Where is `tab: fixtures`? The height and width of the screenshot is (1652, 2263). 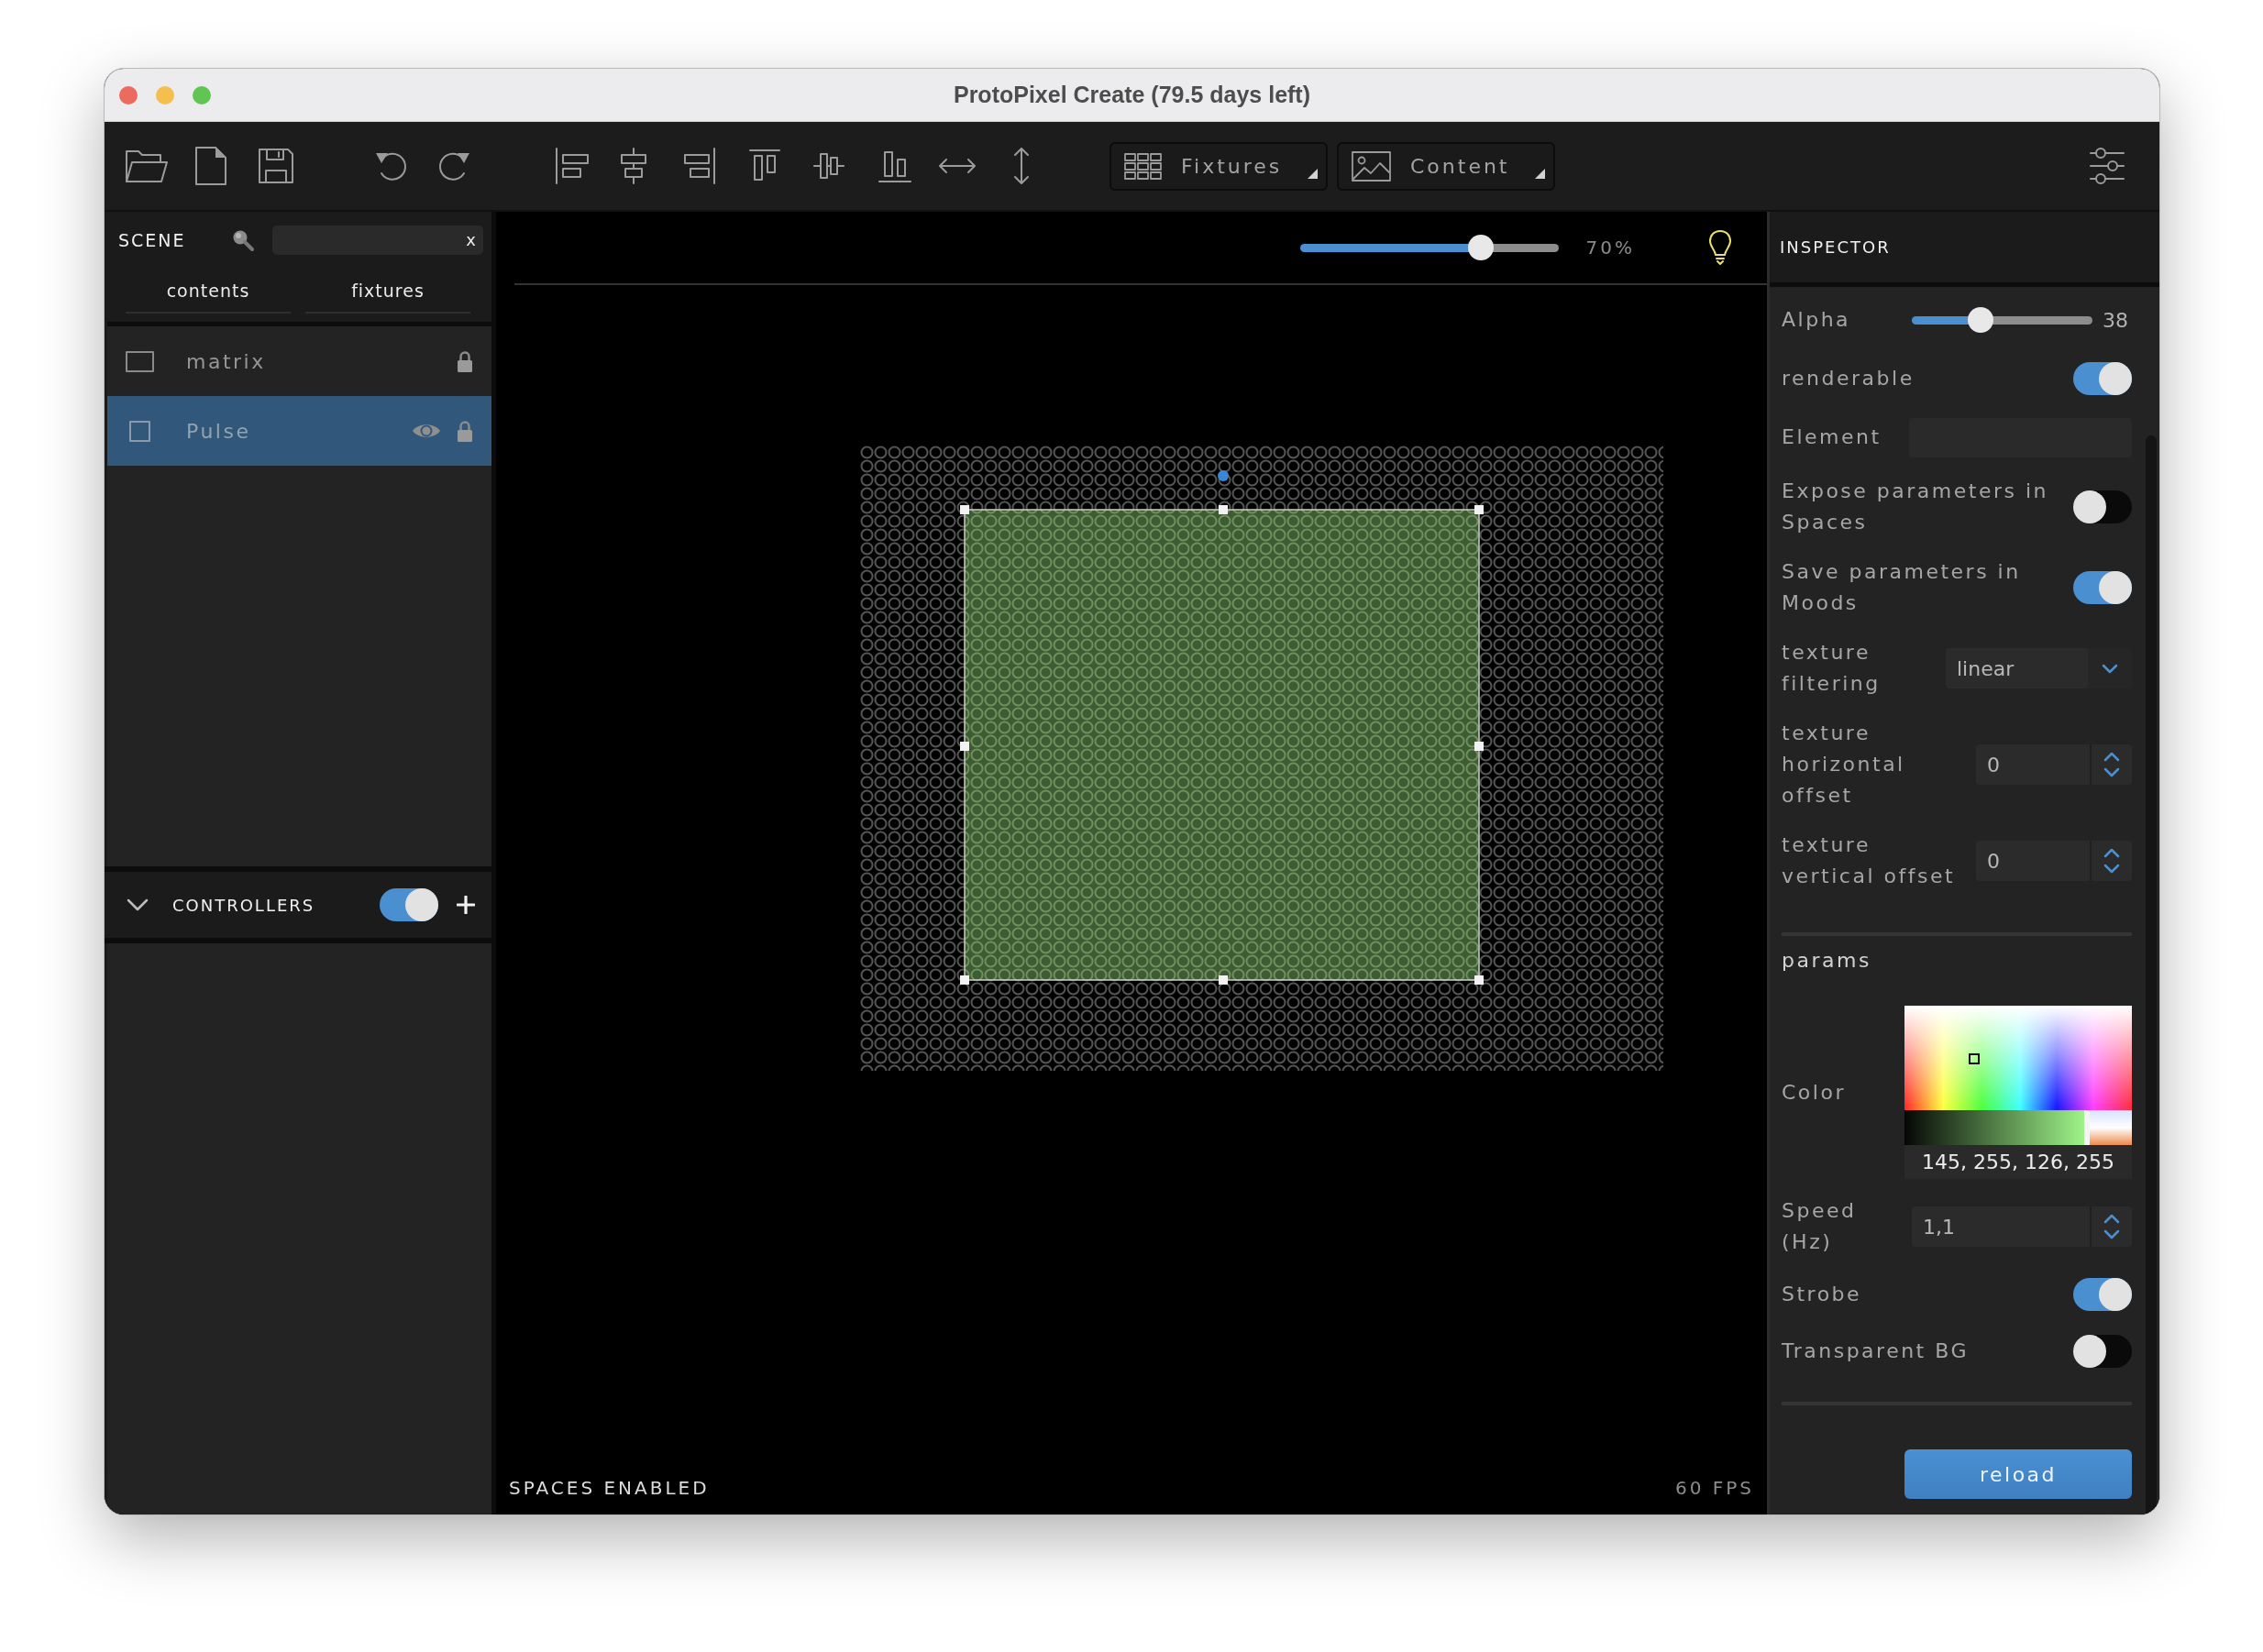 tab: fixtures is located at coordinates (388, 292).